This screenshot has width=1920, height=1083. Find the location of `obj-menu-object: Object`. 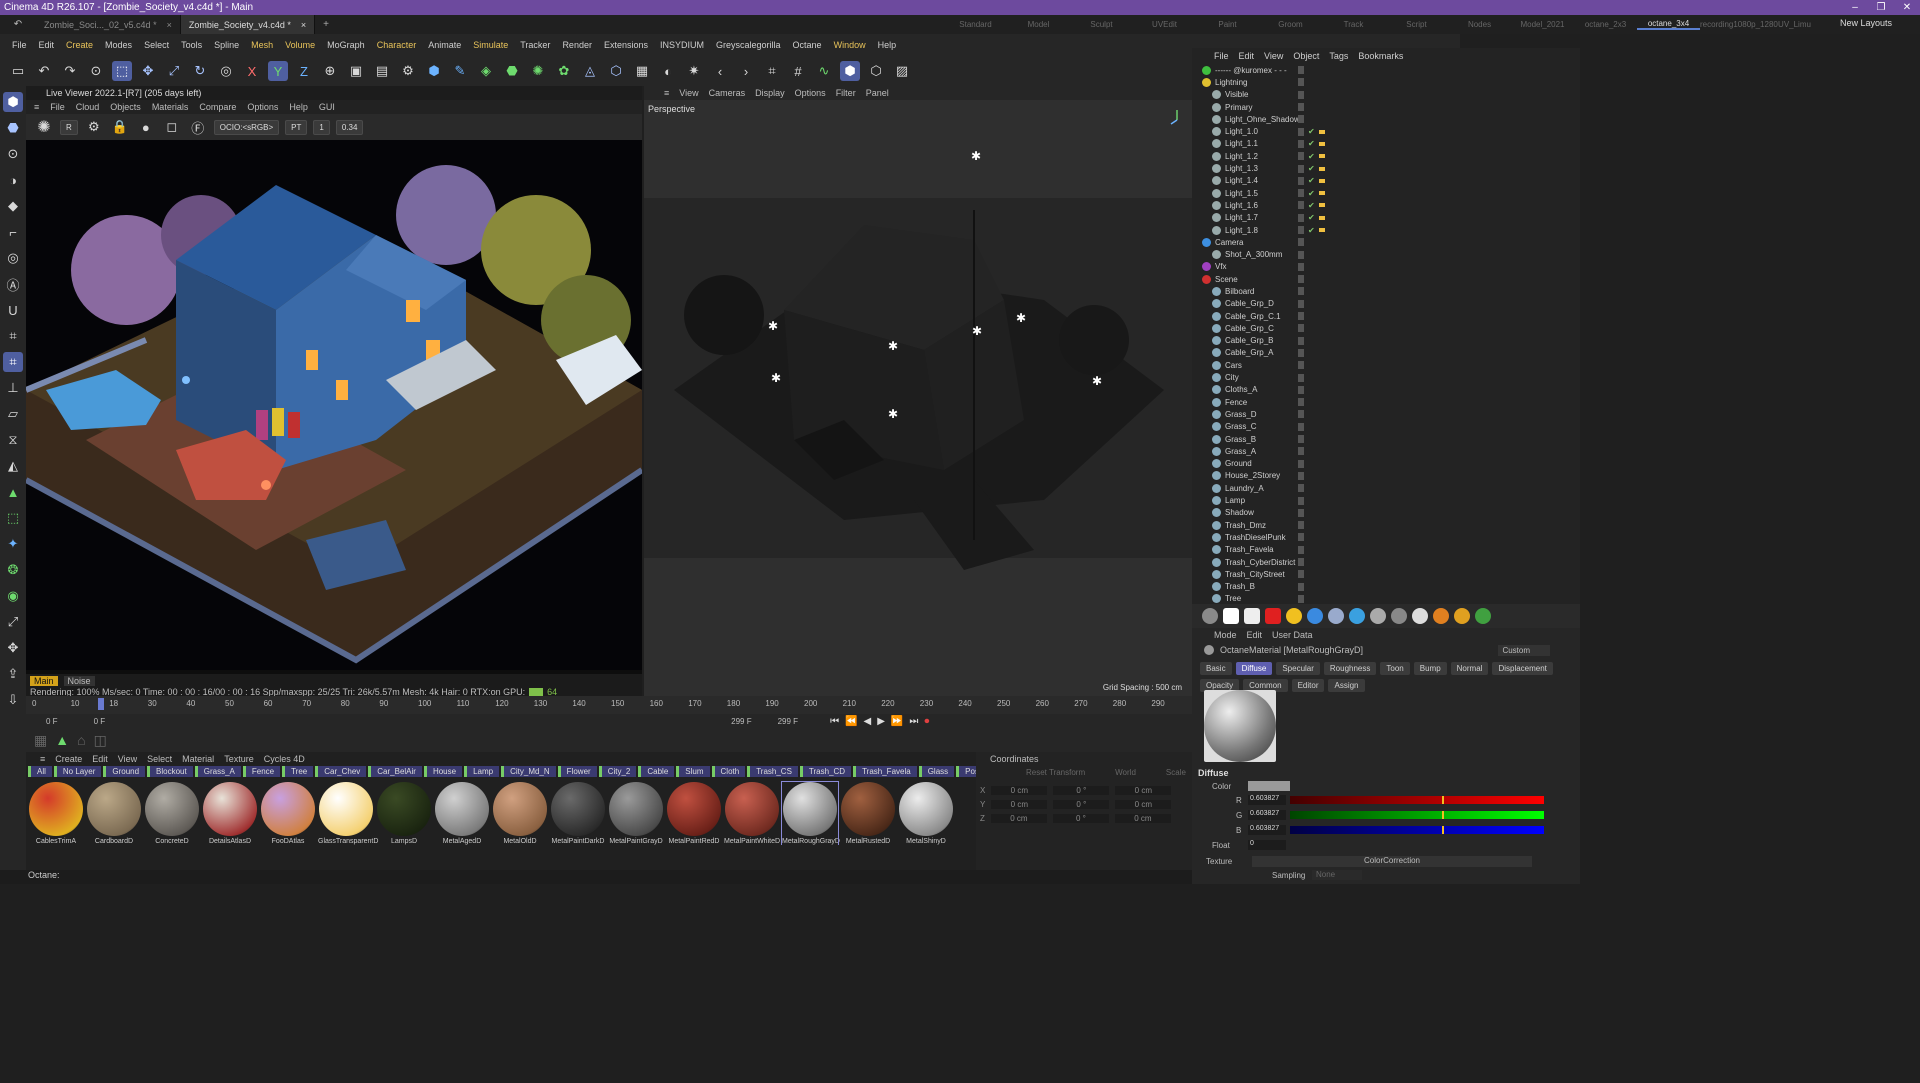

obj-menu-object: Object is located at coordinates (1306, 56).